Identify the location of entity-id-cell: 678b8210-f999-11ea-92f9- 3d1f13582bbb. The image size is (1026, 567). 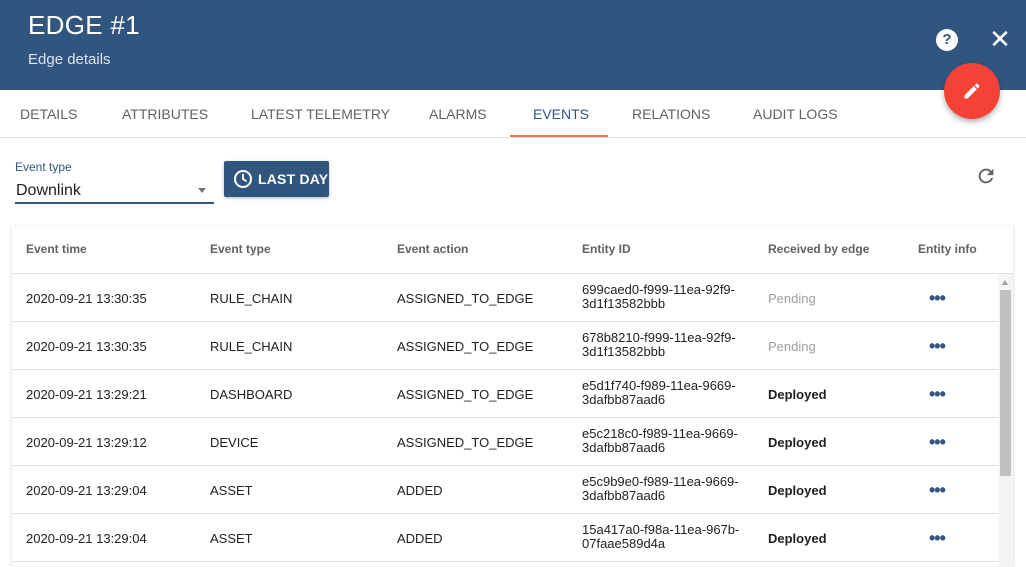
(667, 345).